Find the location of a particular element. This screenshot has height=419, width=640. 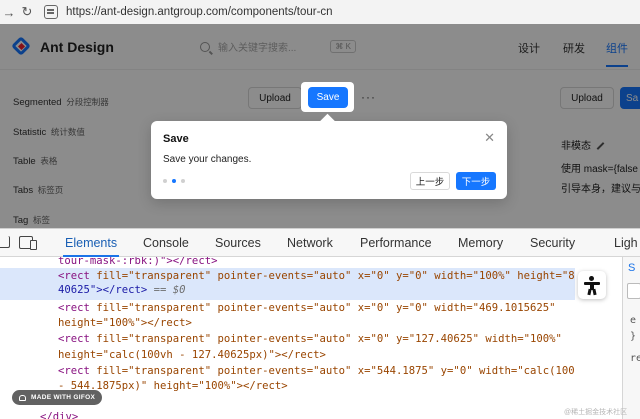

save-button-right: Sa is located at coordinates (630, 98).